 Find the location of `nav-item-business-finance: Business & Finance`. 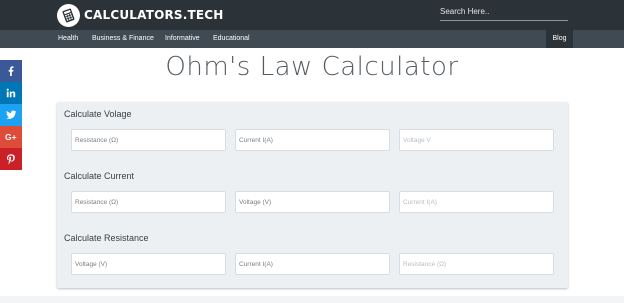

nav-item-business-finance: Business & Finance is located at coordinates (123, 39).